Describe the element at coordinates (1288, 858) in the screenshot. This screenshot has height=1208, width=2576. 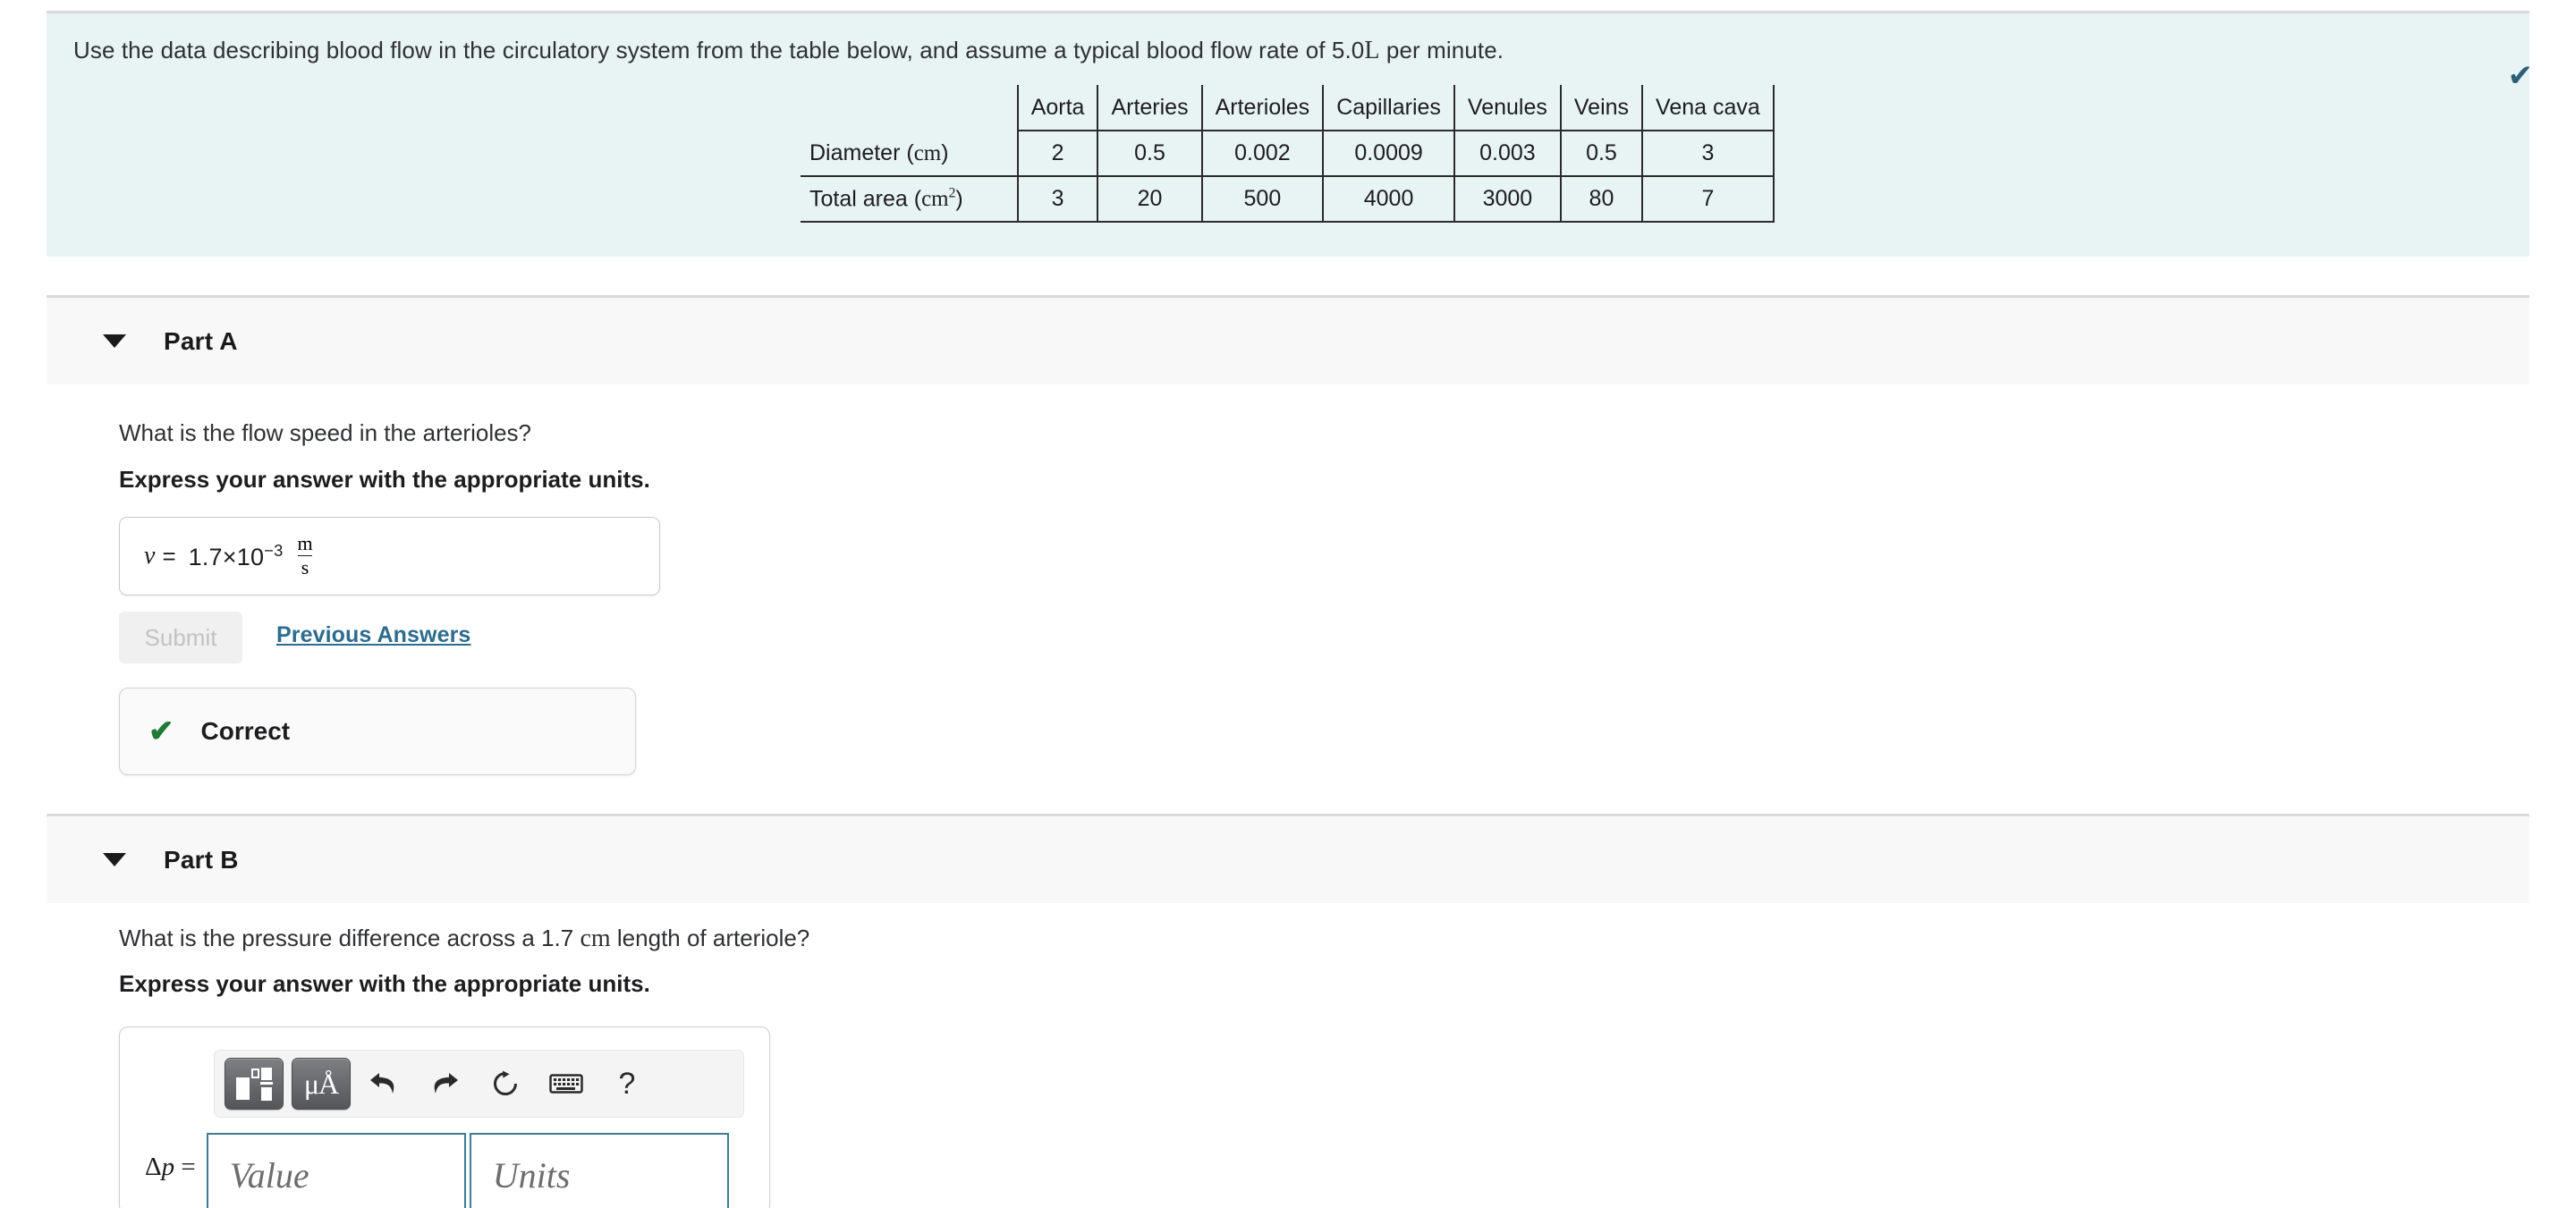
I see `part-b-header: Part B` at that location.